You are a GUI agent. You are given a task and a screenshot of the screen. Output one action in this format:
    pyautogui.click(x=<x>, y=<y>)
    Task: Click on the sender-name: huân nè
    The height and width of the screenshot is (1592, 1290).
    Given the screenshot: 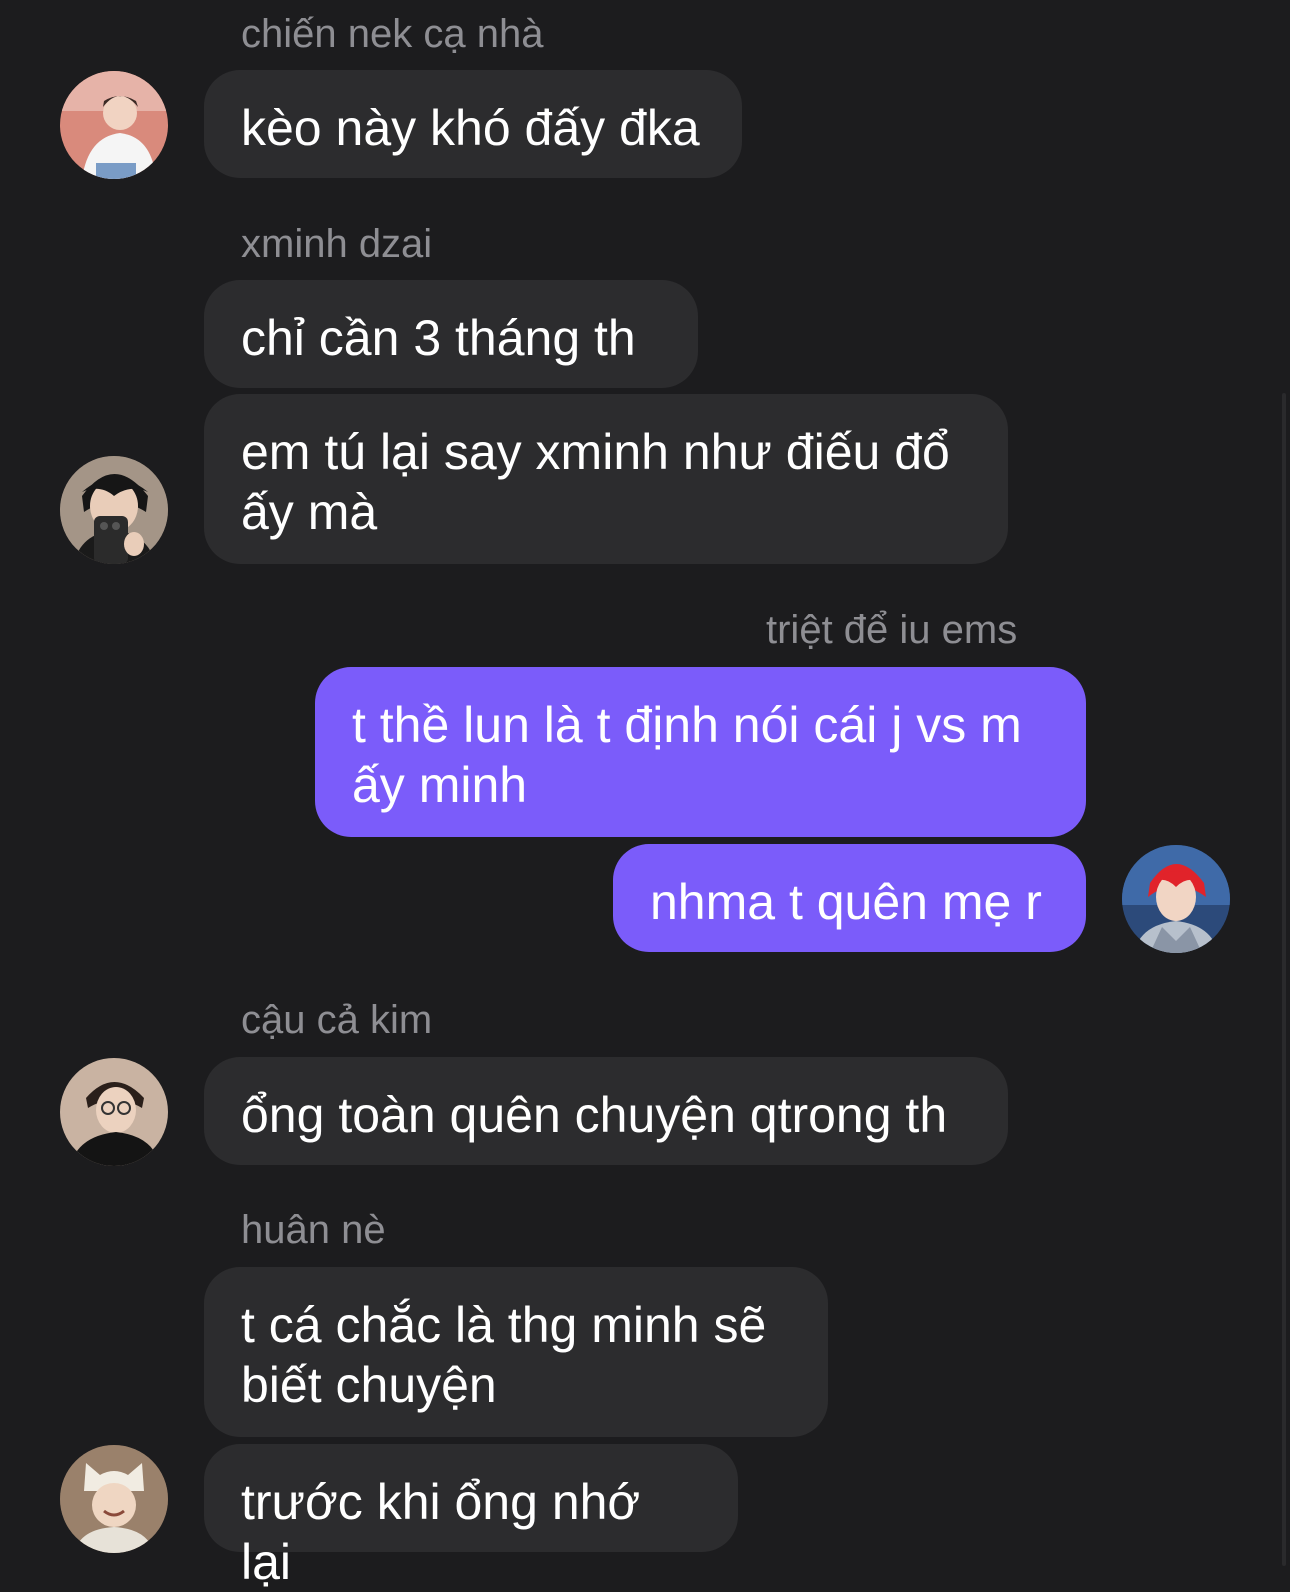 What is the action you would take?
    pyautogui.click(x=313, y=1230)
    